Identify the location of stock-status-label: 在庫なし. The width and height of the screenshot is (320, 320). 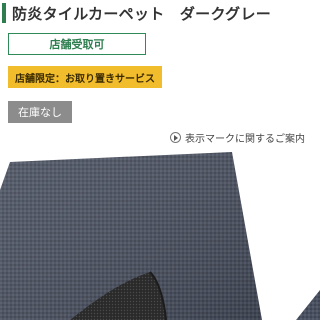
(40, 112).